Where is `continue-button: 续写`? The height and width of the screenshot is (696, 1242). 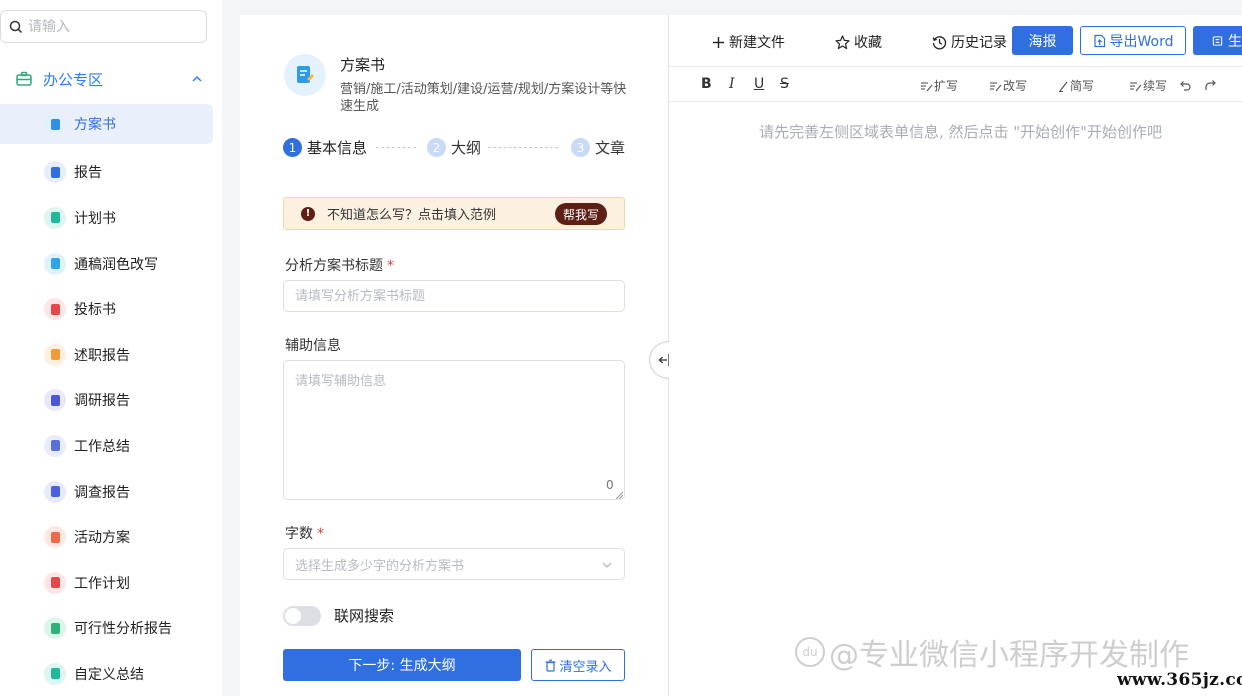 continue-button: 续写 is located at coordinates (1148, 85).